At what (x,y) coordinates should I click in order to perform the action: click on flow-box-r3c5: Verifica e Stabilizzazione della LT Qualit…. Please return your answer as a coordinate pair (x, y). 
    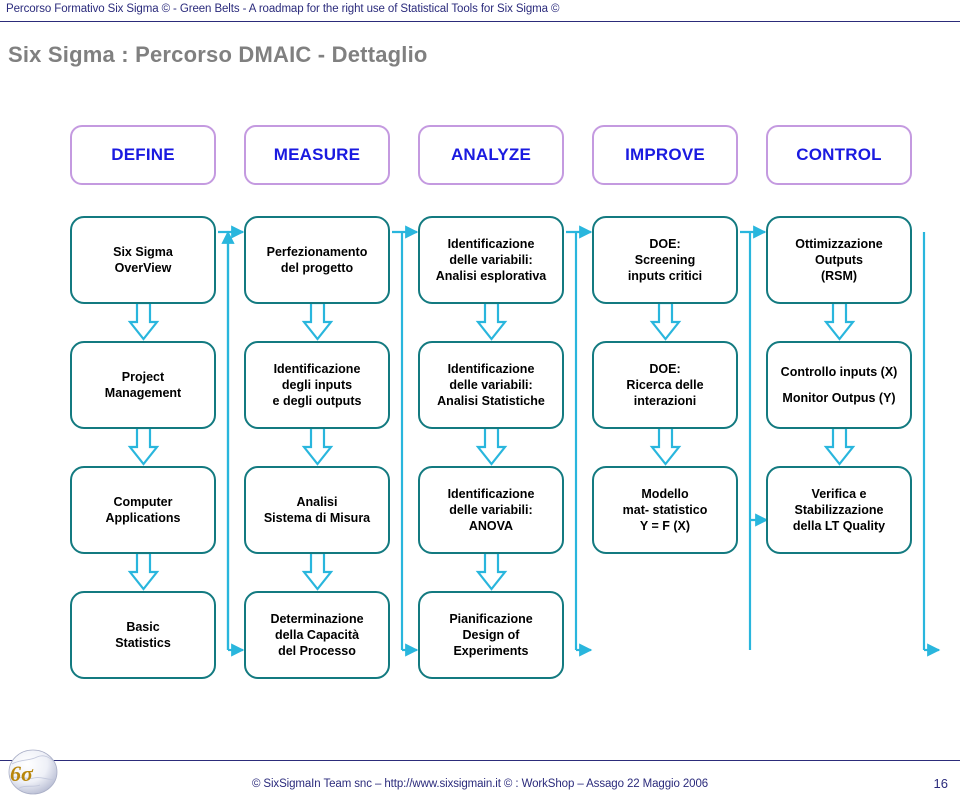
    Looking at the image, I should click on (839, 510).